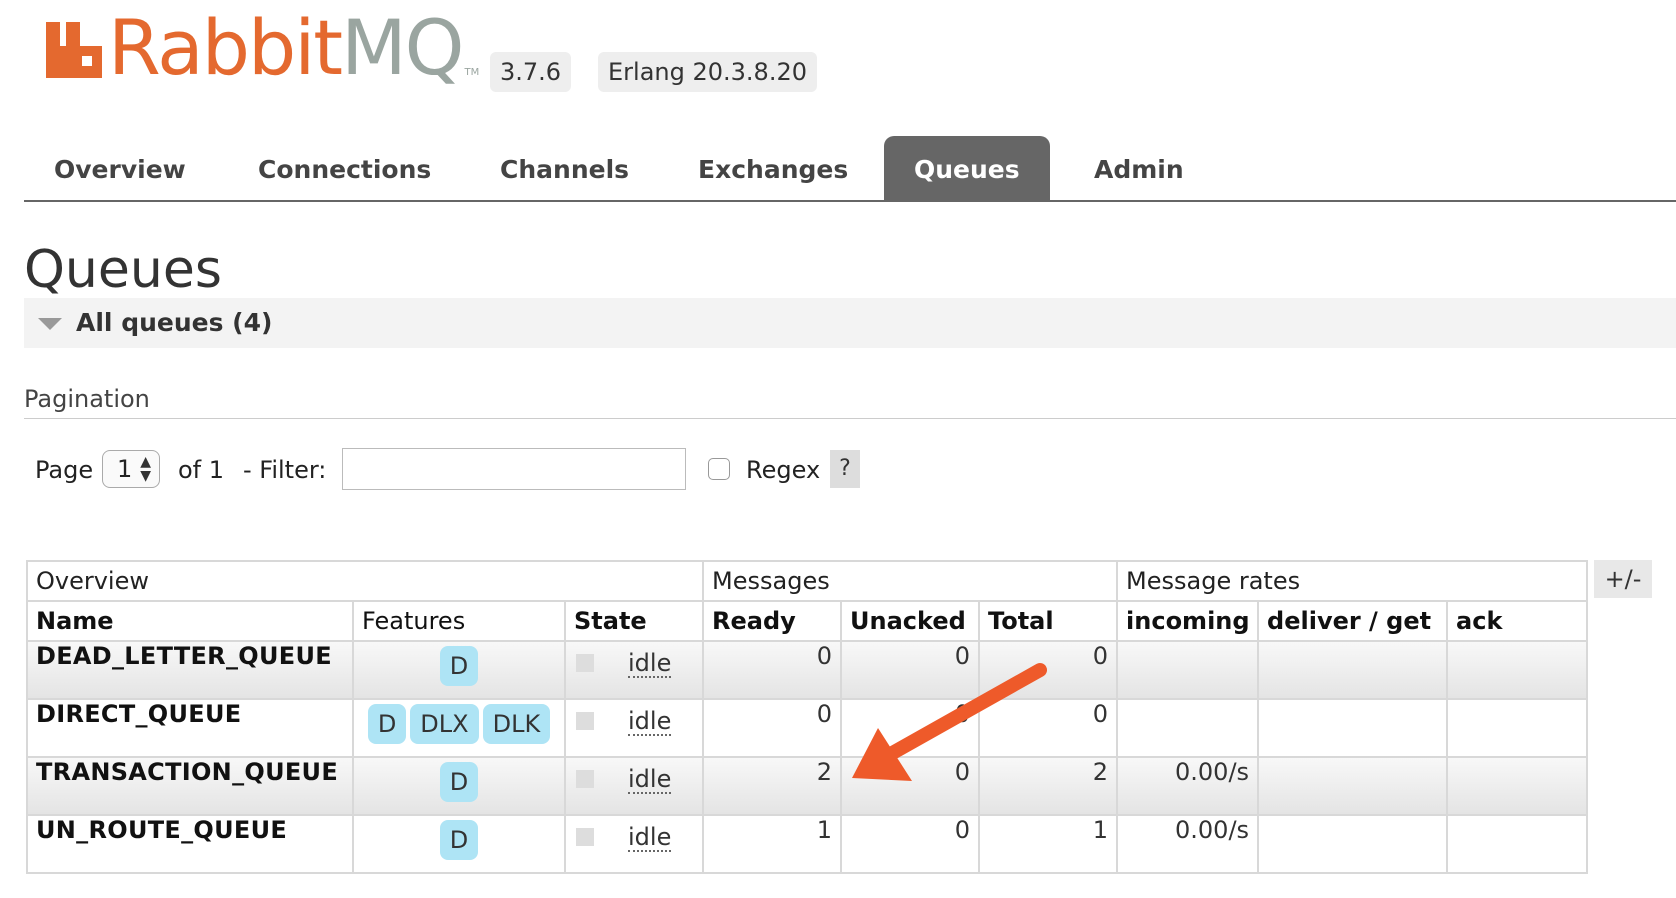 This screenshot has height=898, width=1676. I want to click on columns-toggle-button: +/-, so click(1623, 579).